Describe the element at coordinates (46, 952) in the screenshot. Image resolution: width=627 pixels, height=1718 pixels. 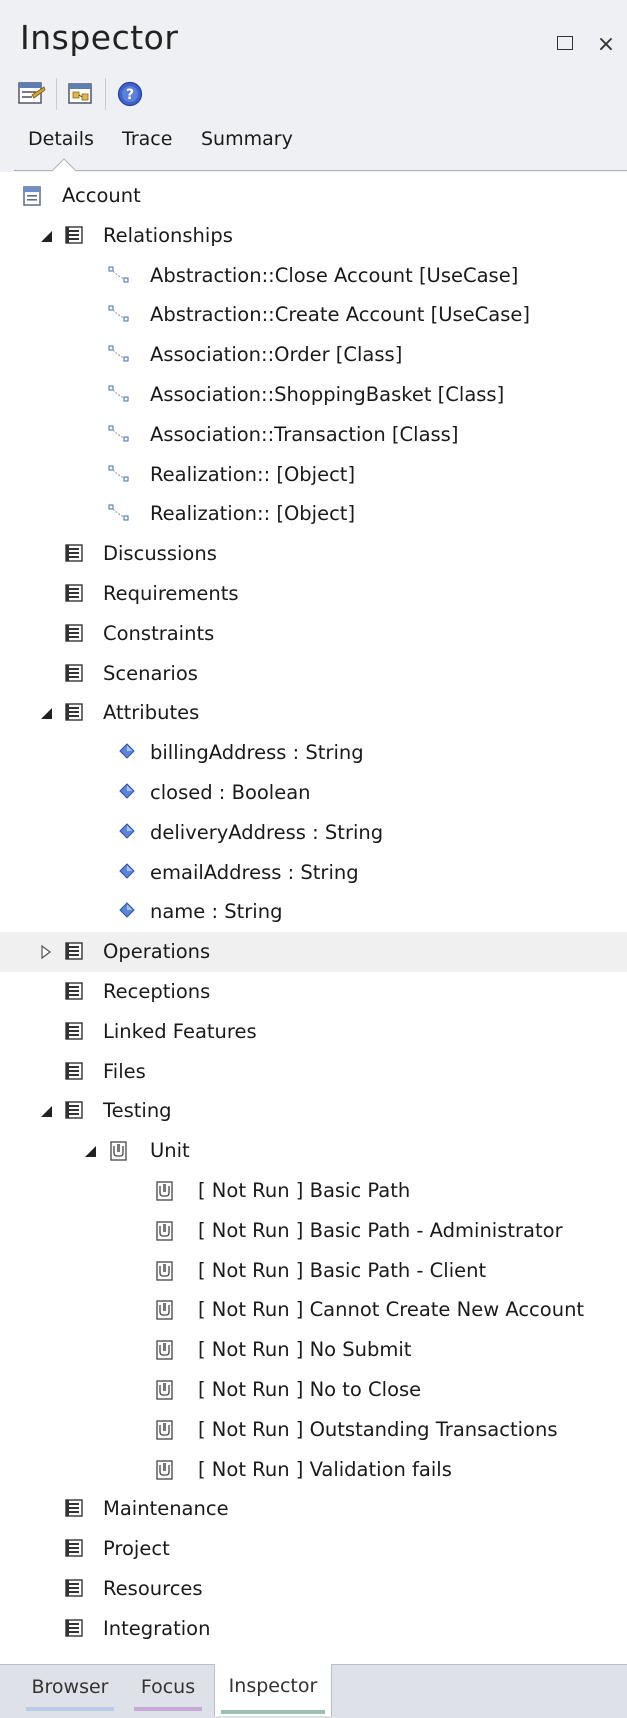
I see `expand-arrow-icon` at that location.